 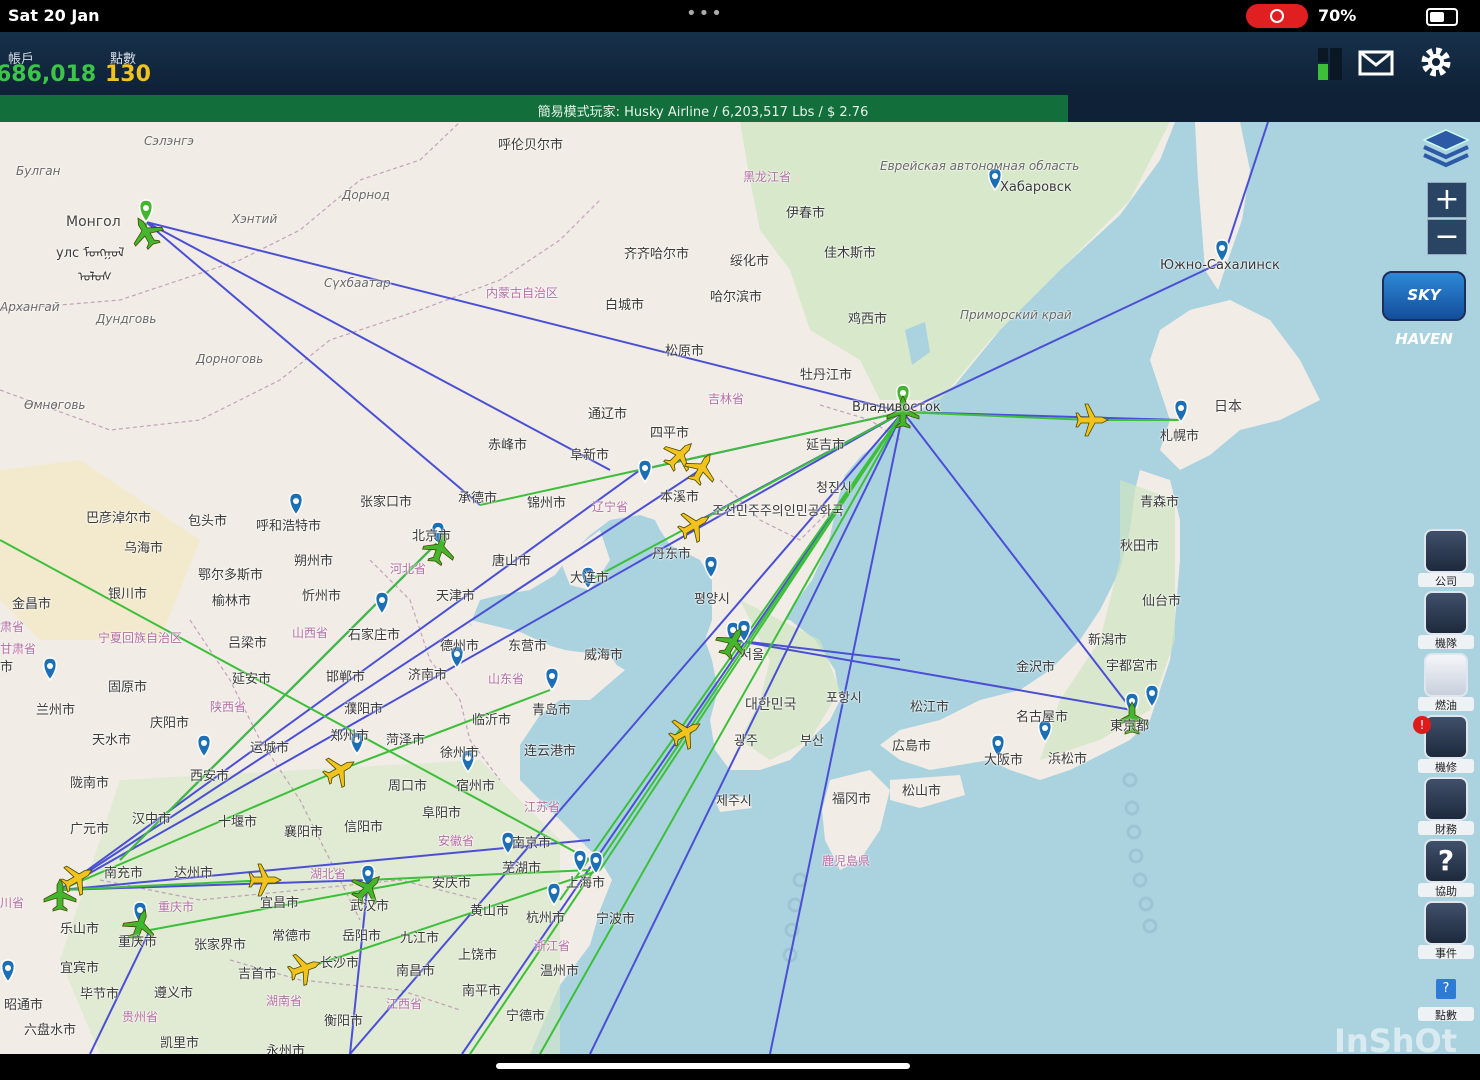 What do you see at coordinates (778, 511) in the screenshot?
I see `map-label-dprk: 조선민주주의인민공화국` at bounding box center [778, 511].